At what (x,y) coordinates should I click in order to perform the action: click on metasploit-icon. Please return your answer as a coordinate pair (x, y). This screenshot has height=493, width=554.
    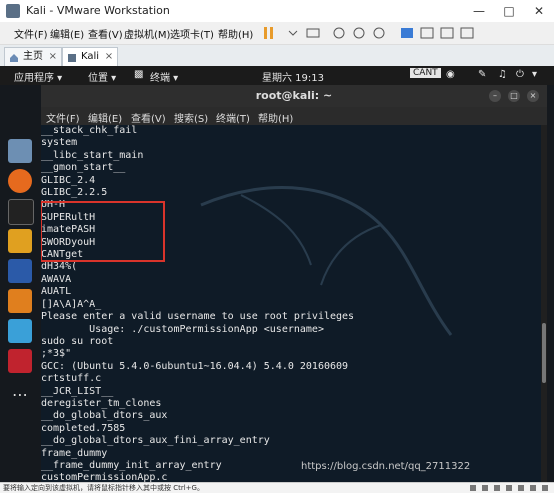
    Looking at the image, I should click on (20, 271).